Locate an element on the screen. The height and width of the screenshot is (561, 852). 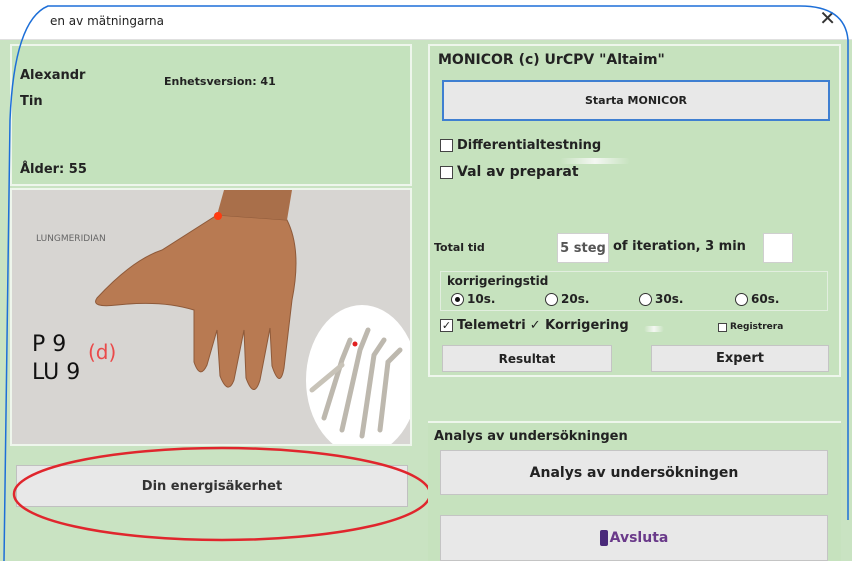
preparation-checkbox: Val av preparat is located at coordinates (509, 172).